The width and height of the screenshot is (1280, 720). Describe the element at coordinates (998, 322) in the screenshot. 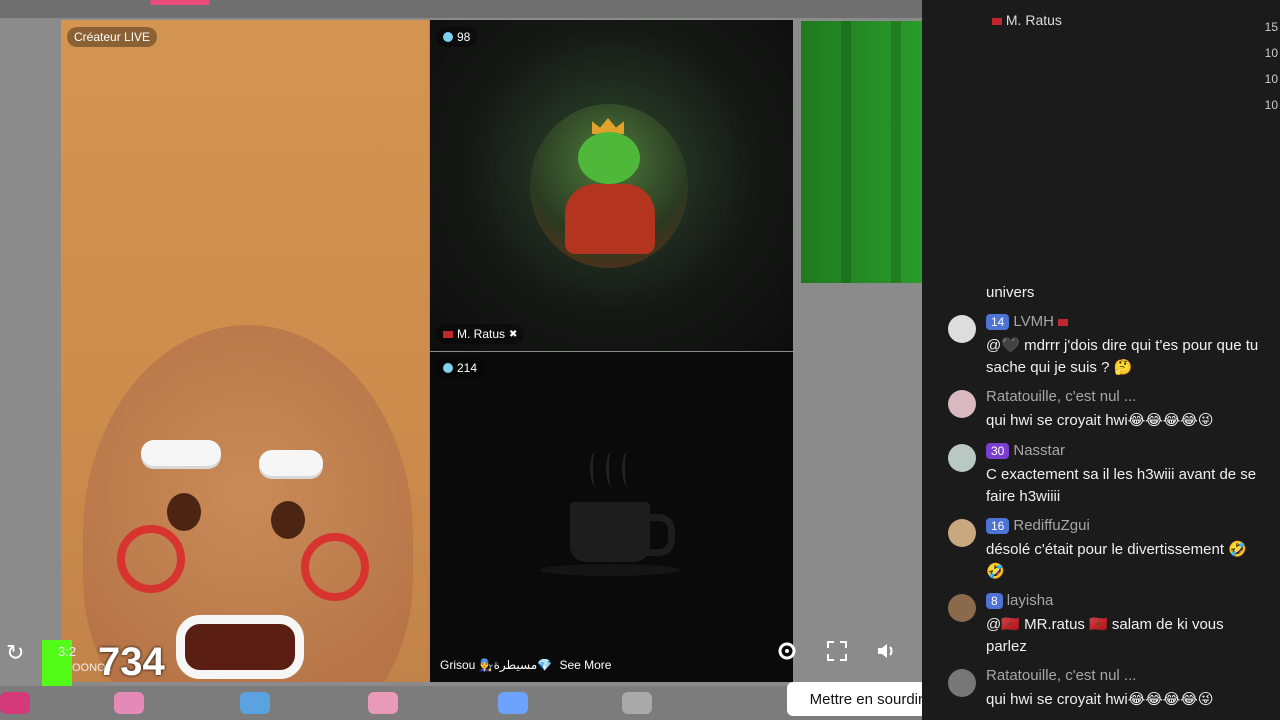

I see `level-badge: 14` at that location.